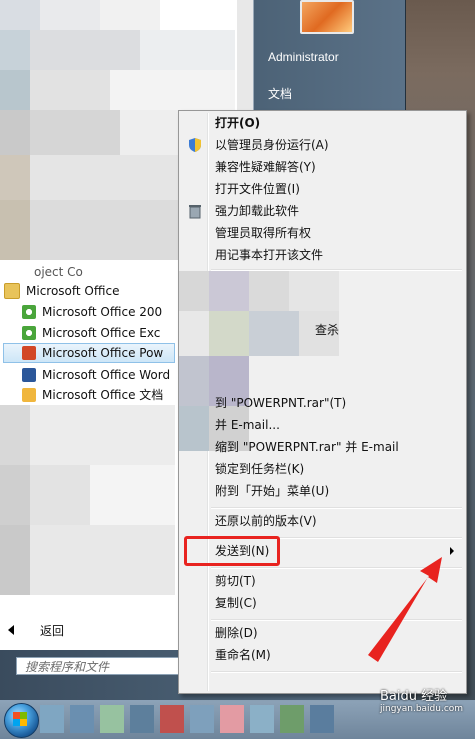 The height and width of the screenshot is (739, 475). Describe the element at coordinates (405, 609) in the screenshot. I see `annotation-arrow-icon` at that location.